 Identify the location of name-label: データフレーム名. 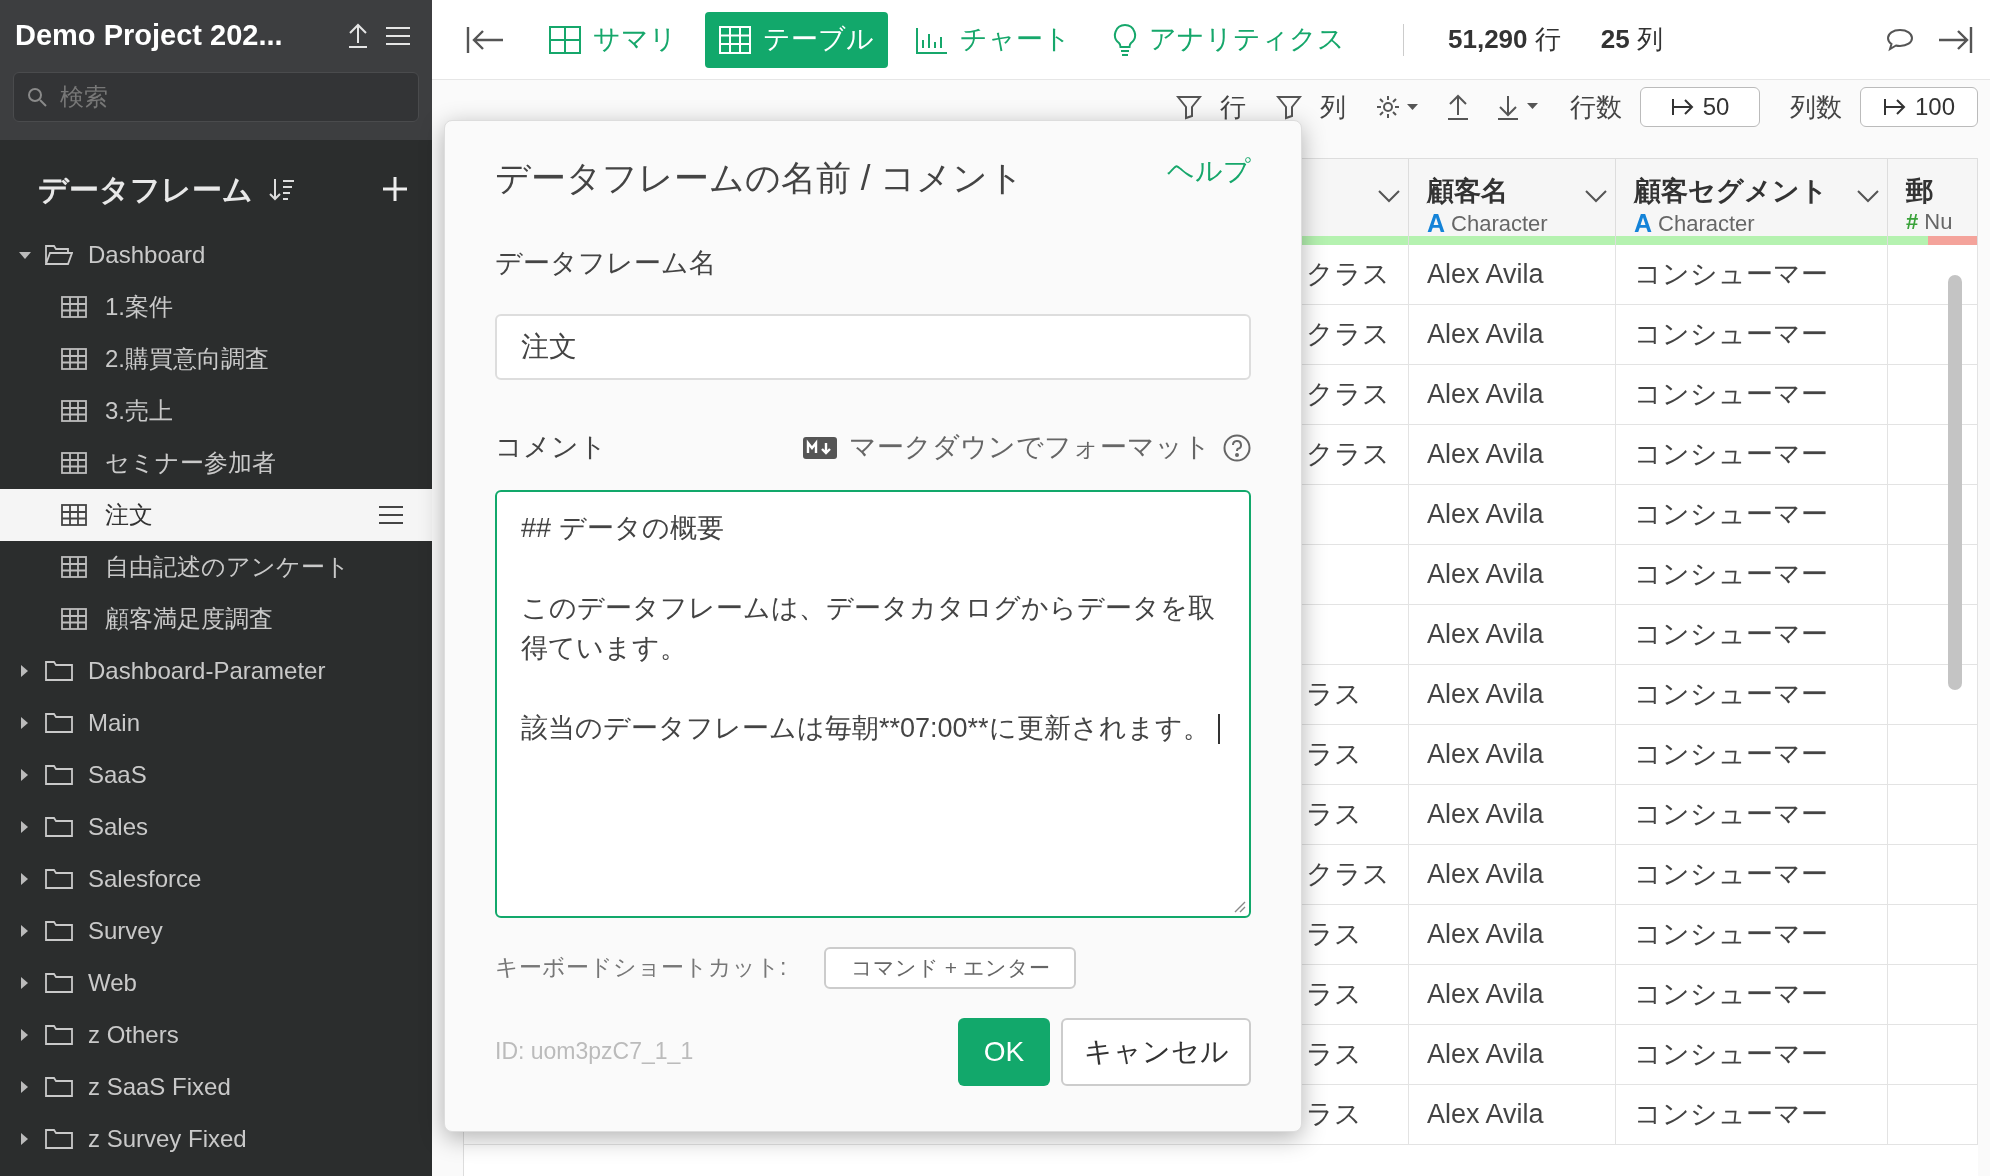
(606, 263).